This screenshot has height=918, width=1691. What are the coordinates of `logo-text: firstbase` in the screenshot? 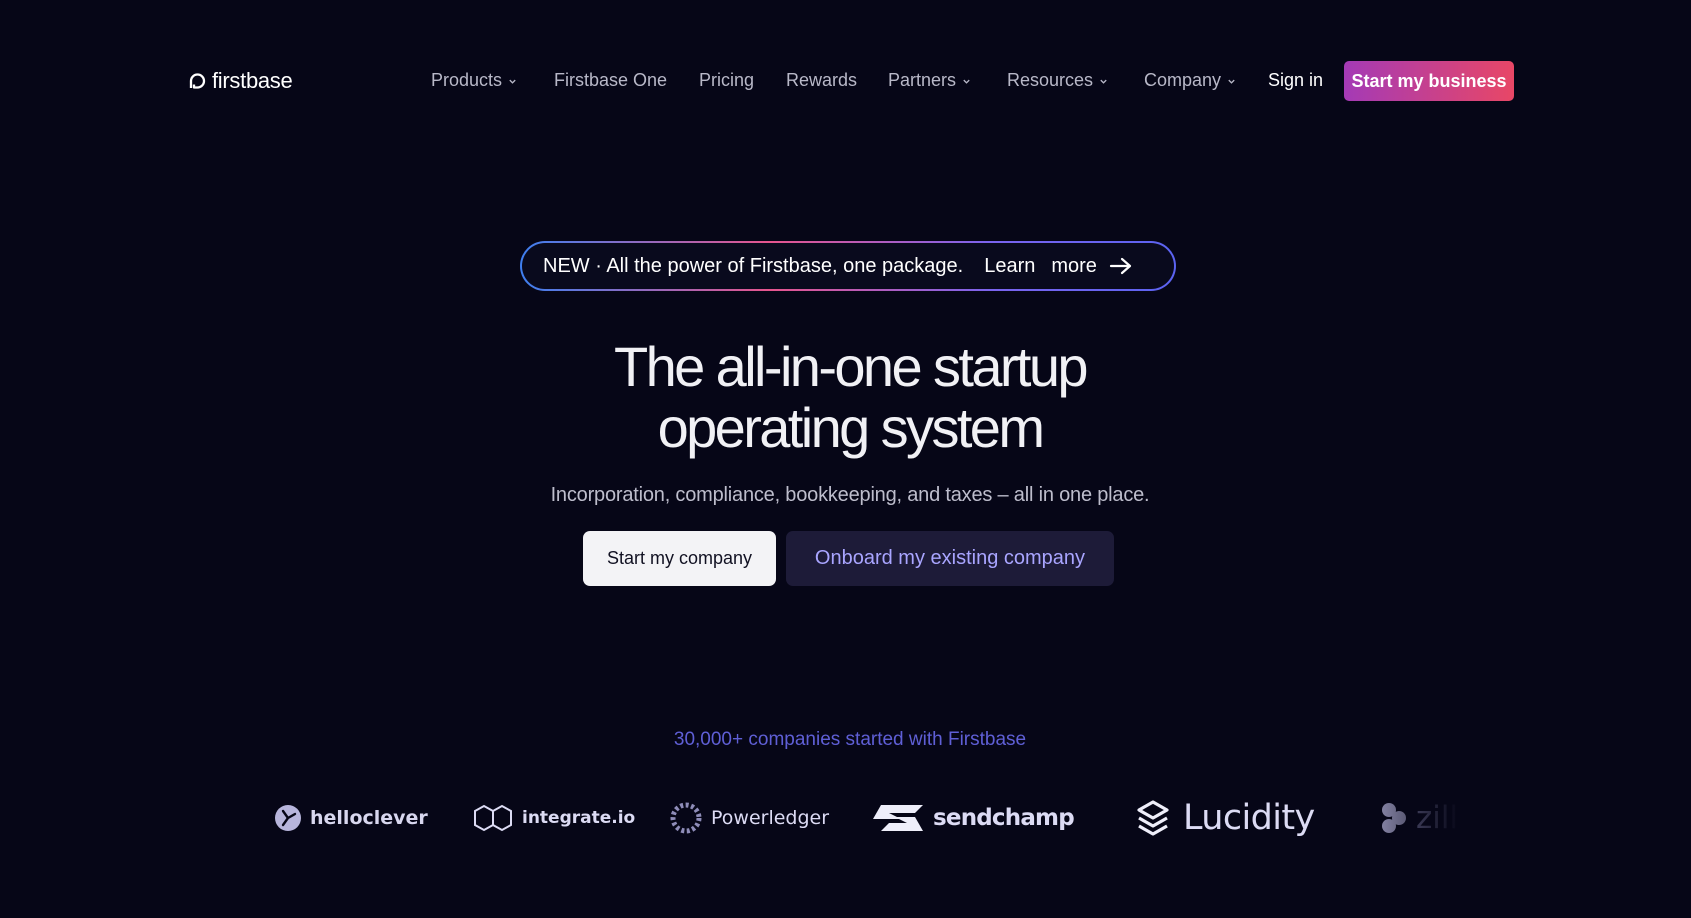 It's located at (252, 80).